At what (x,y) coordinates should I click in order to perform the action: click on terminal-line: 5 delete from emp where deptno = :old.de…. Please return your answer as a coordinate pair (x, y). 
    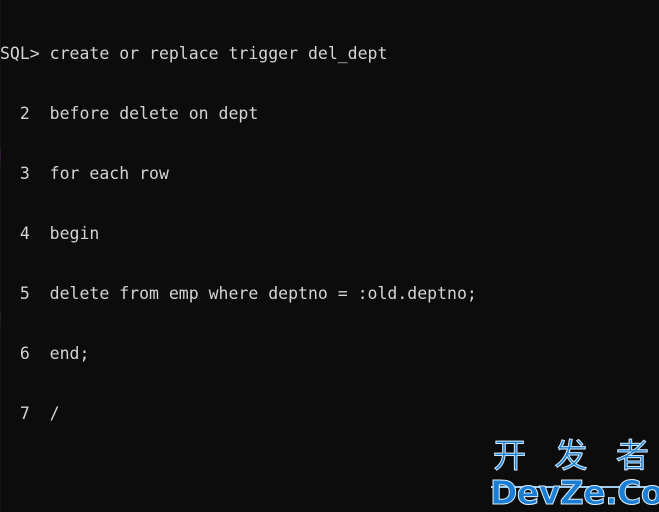
    Looking at the image, I should click on (238, 293).